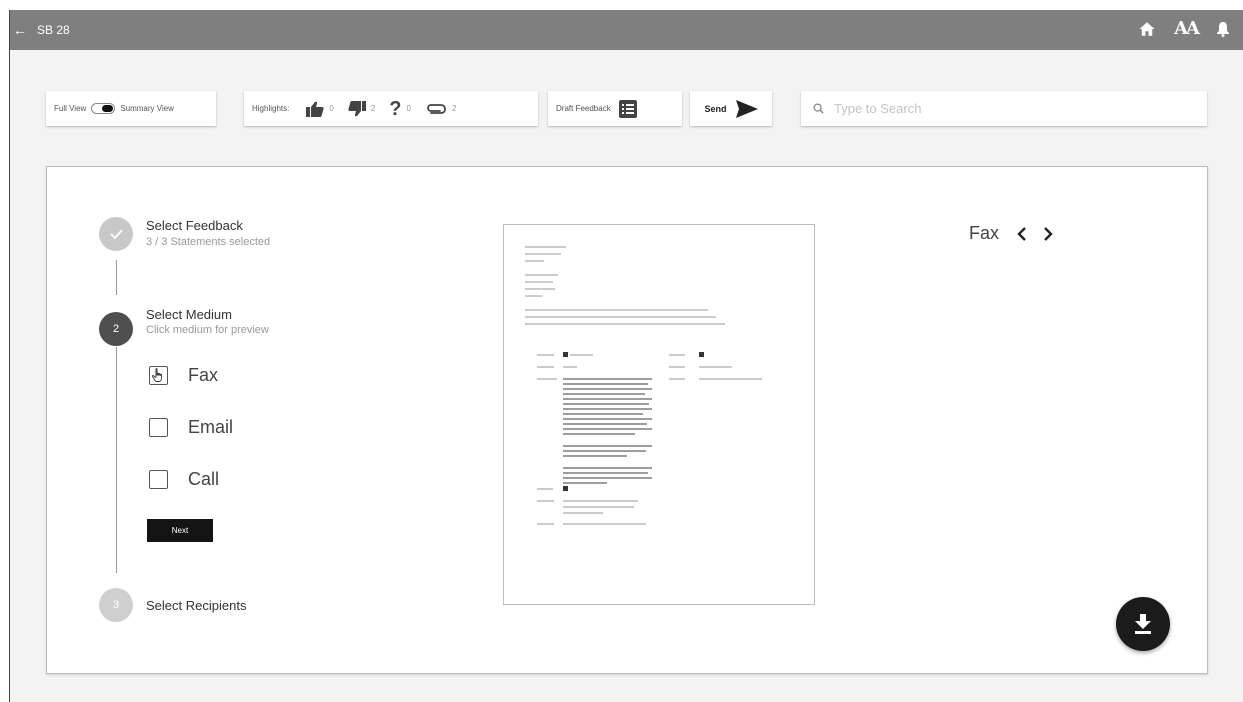 The height and width of the screenshot is (702, 1243). I want to click on email-checkbox, so click(158, 427).